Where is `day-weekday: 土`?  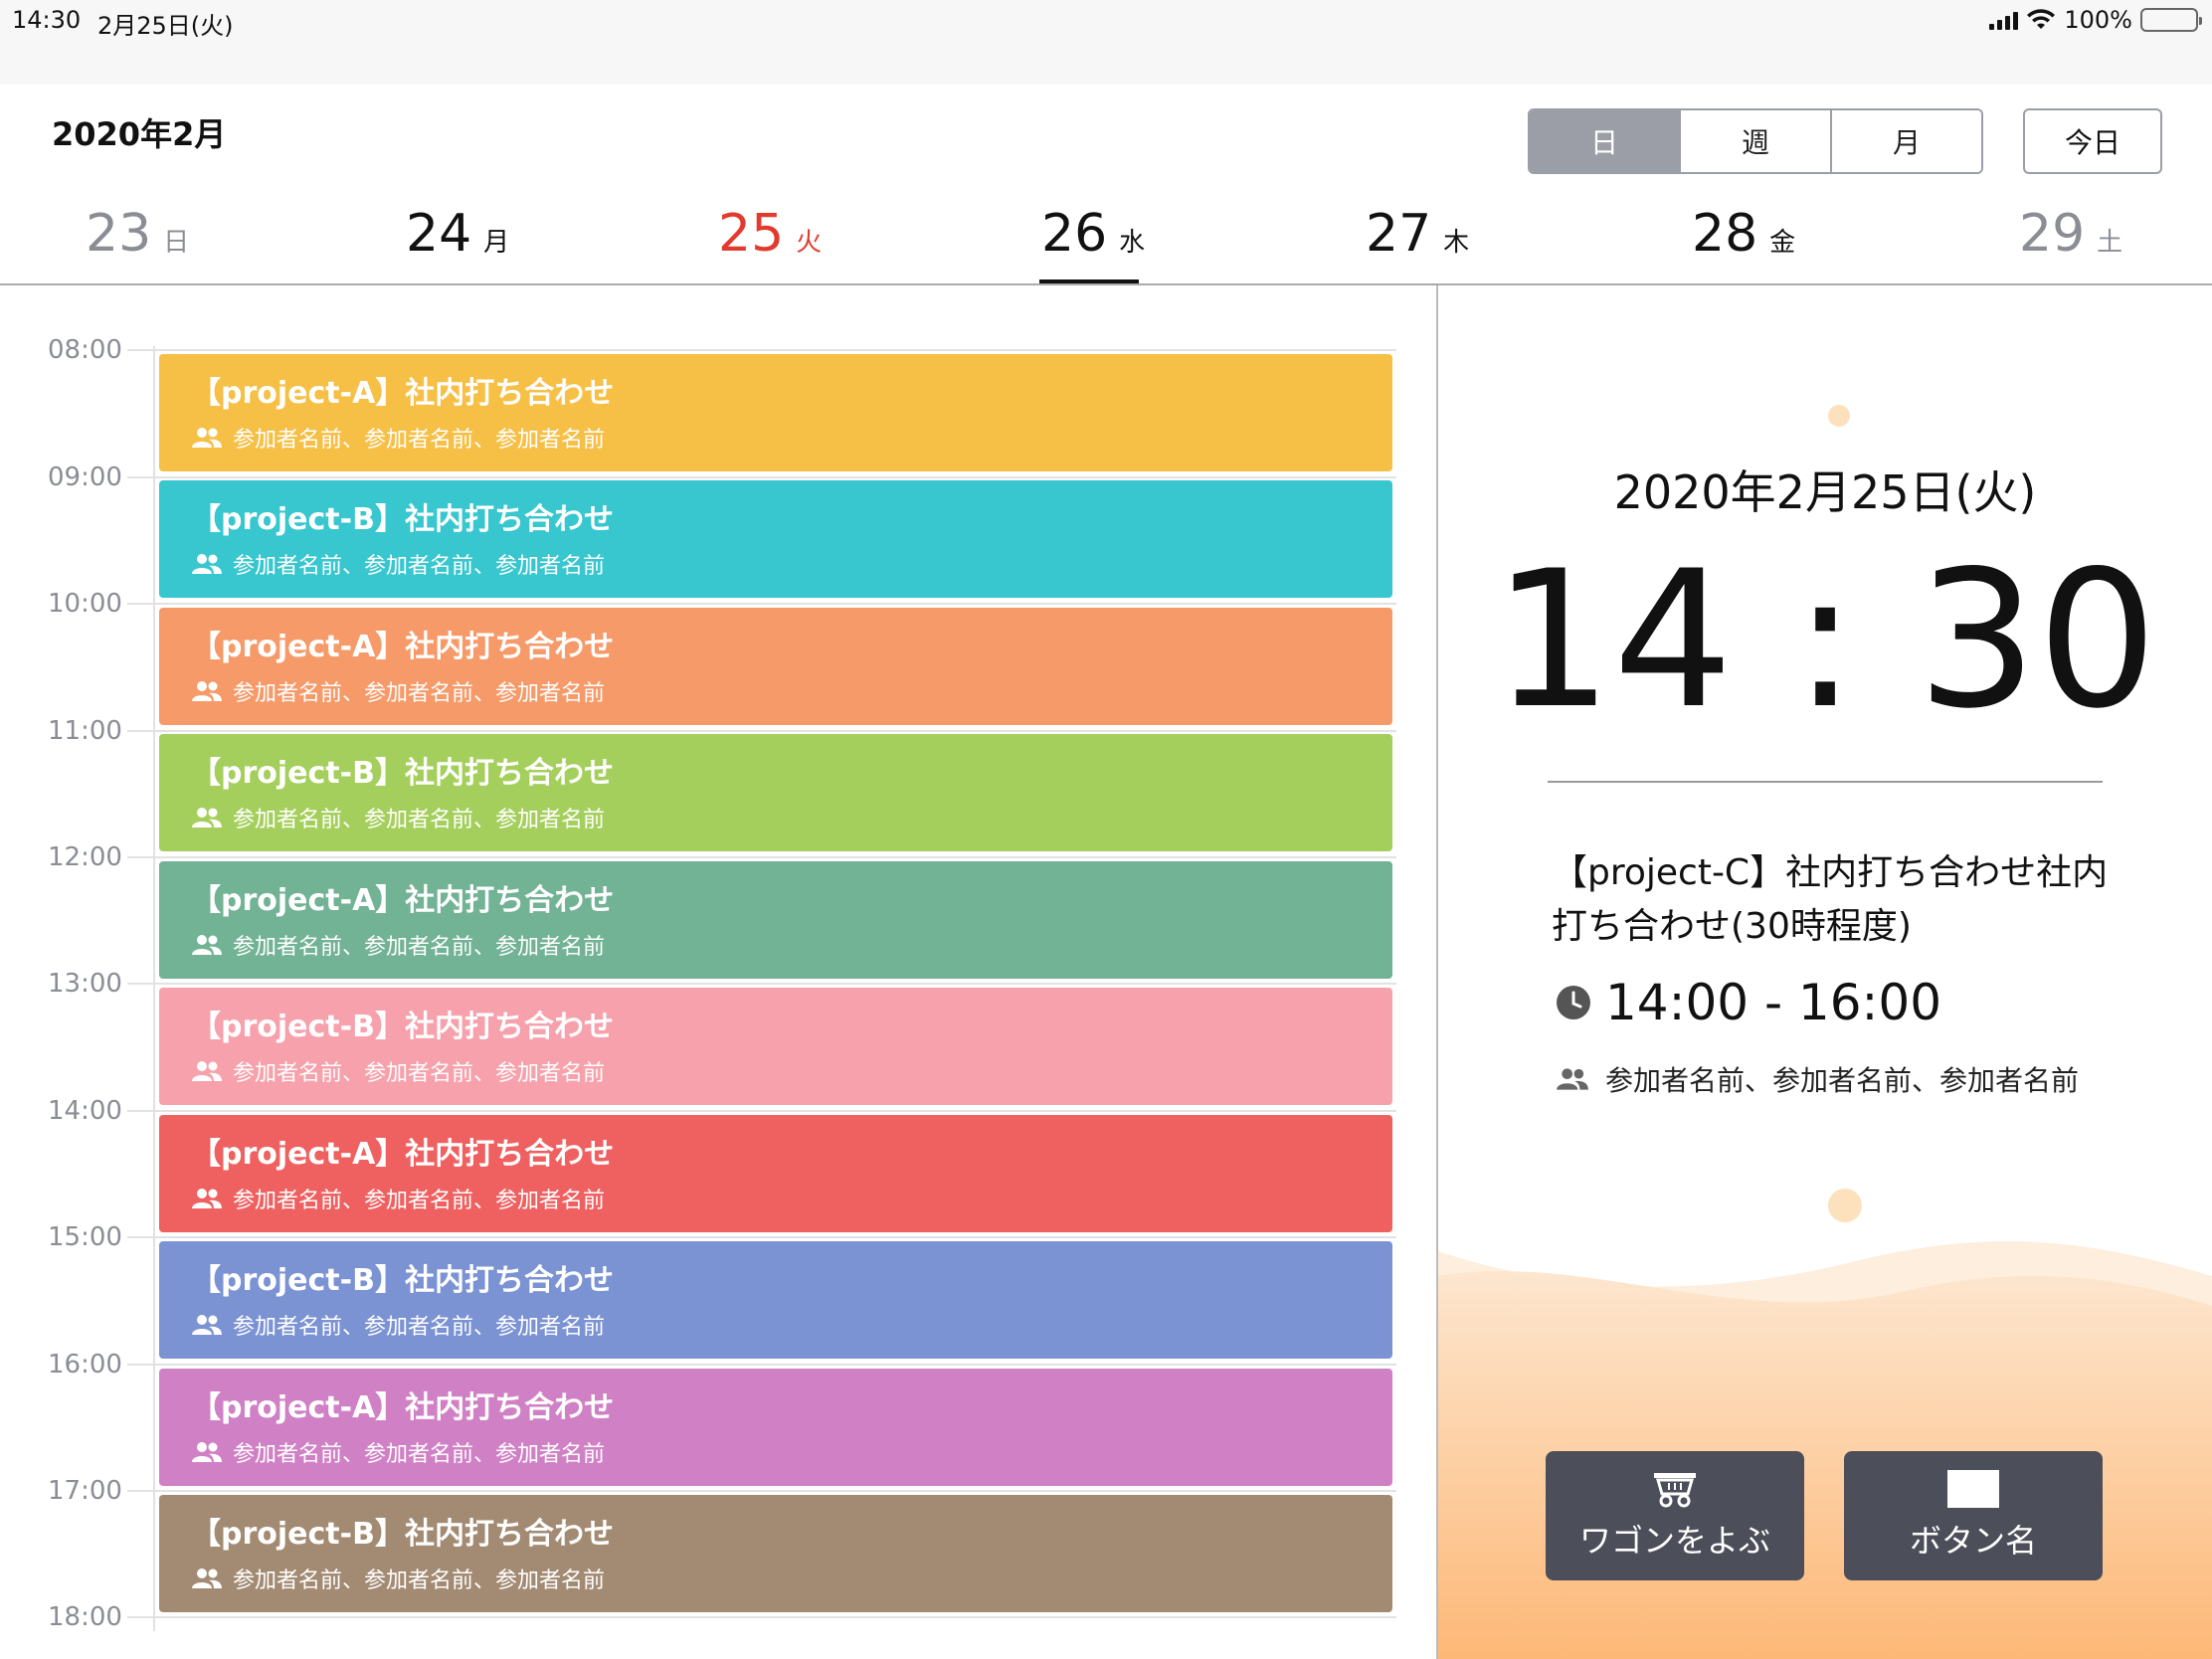
day-weekday: 土 is located at coordinates (2110, 243).